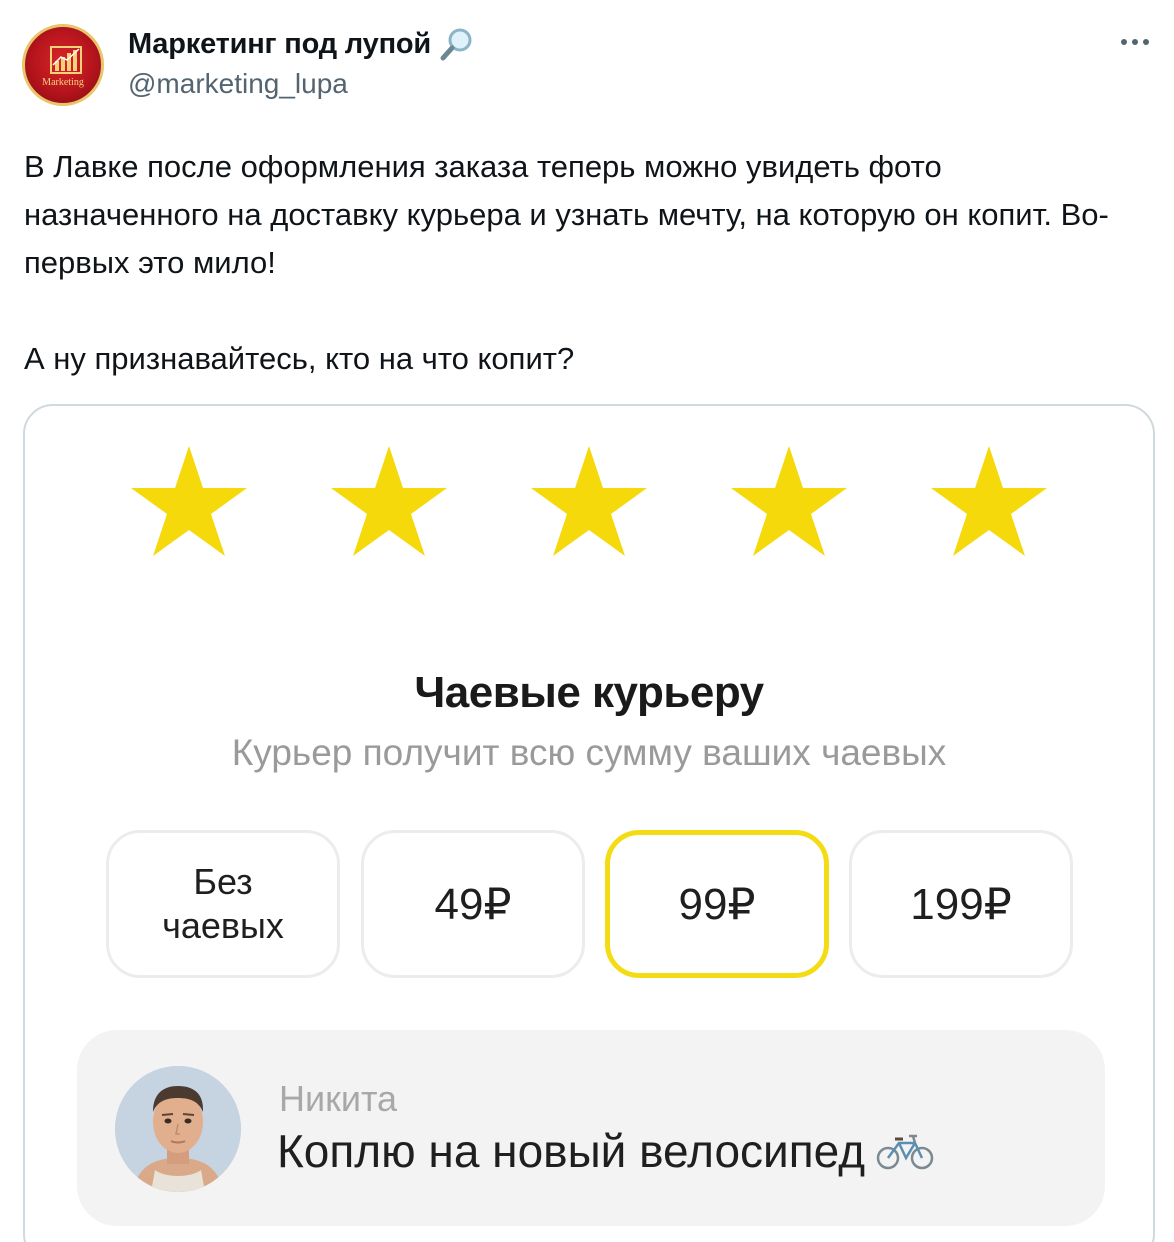  I want to click on tip-option-199: 199₽, so click(961, 904).